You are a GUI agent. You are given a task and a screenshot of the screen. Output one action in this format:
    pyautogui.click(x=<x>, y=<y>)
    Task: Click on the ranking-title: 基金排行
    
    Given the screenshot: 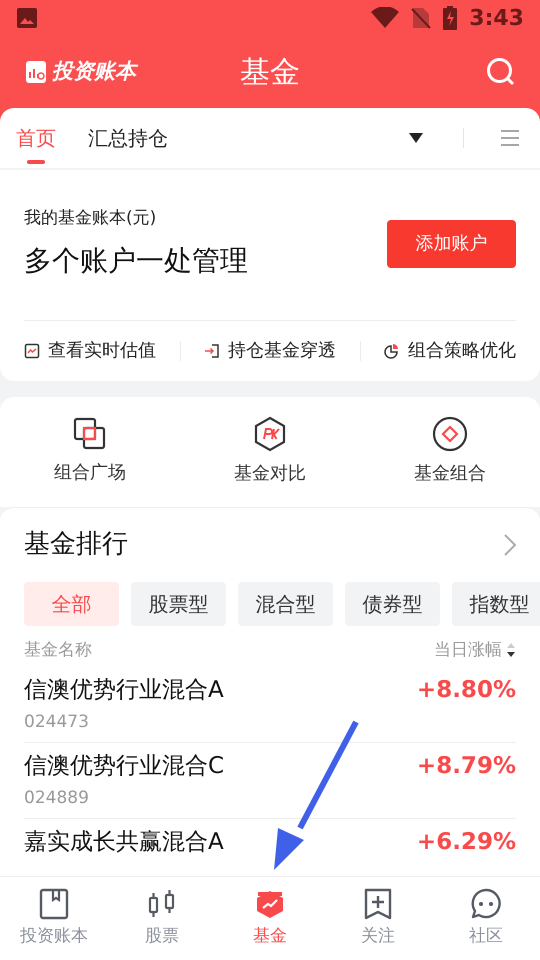 What is the action you would take?
    pyautogui.click(x=76, y=544)
    